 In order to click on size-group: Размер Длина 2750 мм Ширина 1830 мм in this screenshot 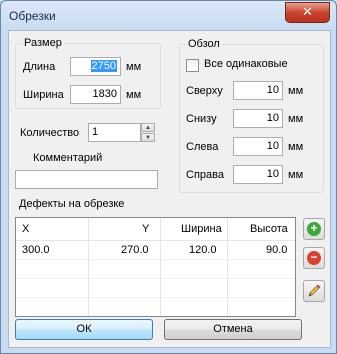, I will do `click(88, 73)`.